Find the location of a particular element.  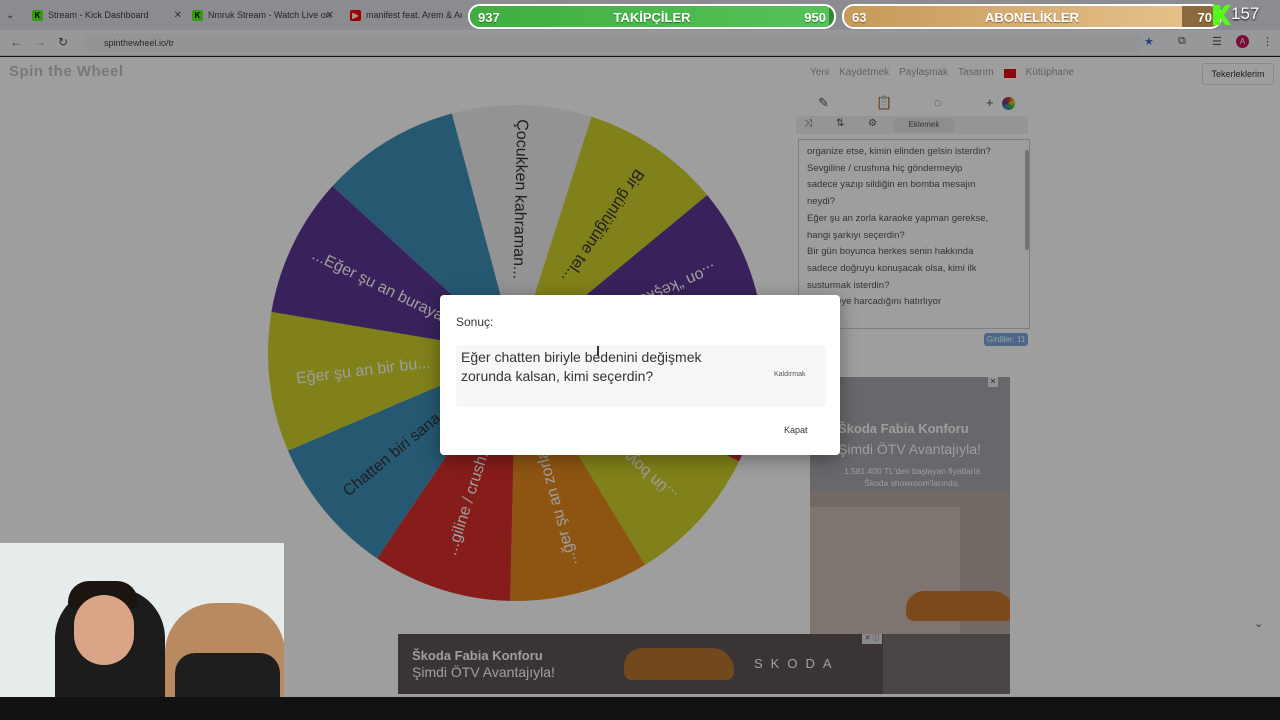

viewer-count: 157 is located at coordinates (1245, 13).